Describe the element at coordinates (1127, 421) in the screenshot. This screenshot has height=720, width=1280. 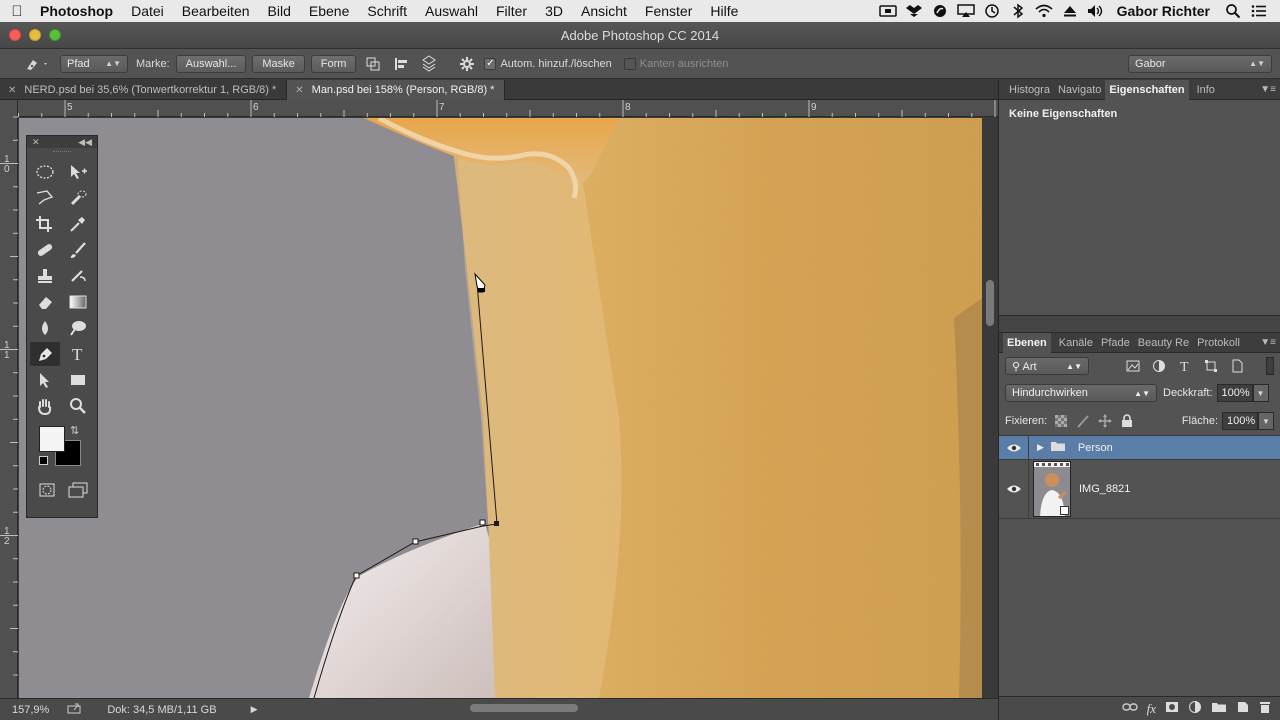
I see `lock-all-icon` at that location.